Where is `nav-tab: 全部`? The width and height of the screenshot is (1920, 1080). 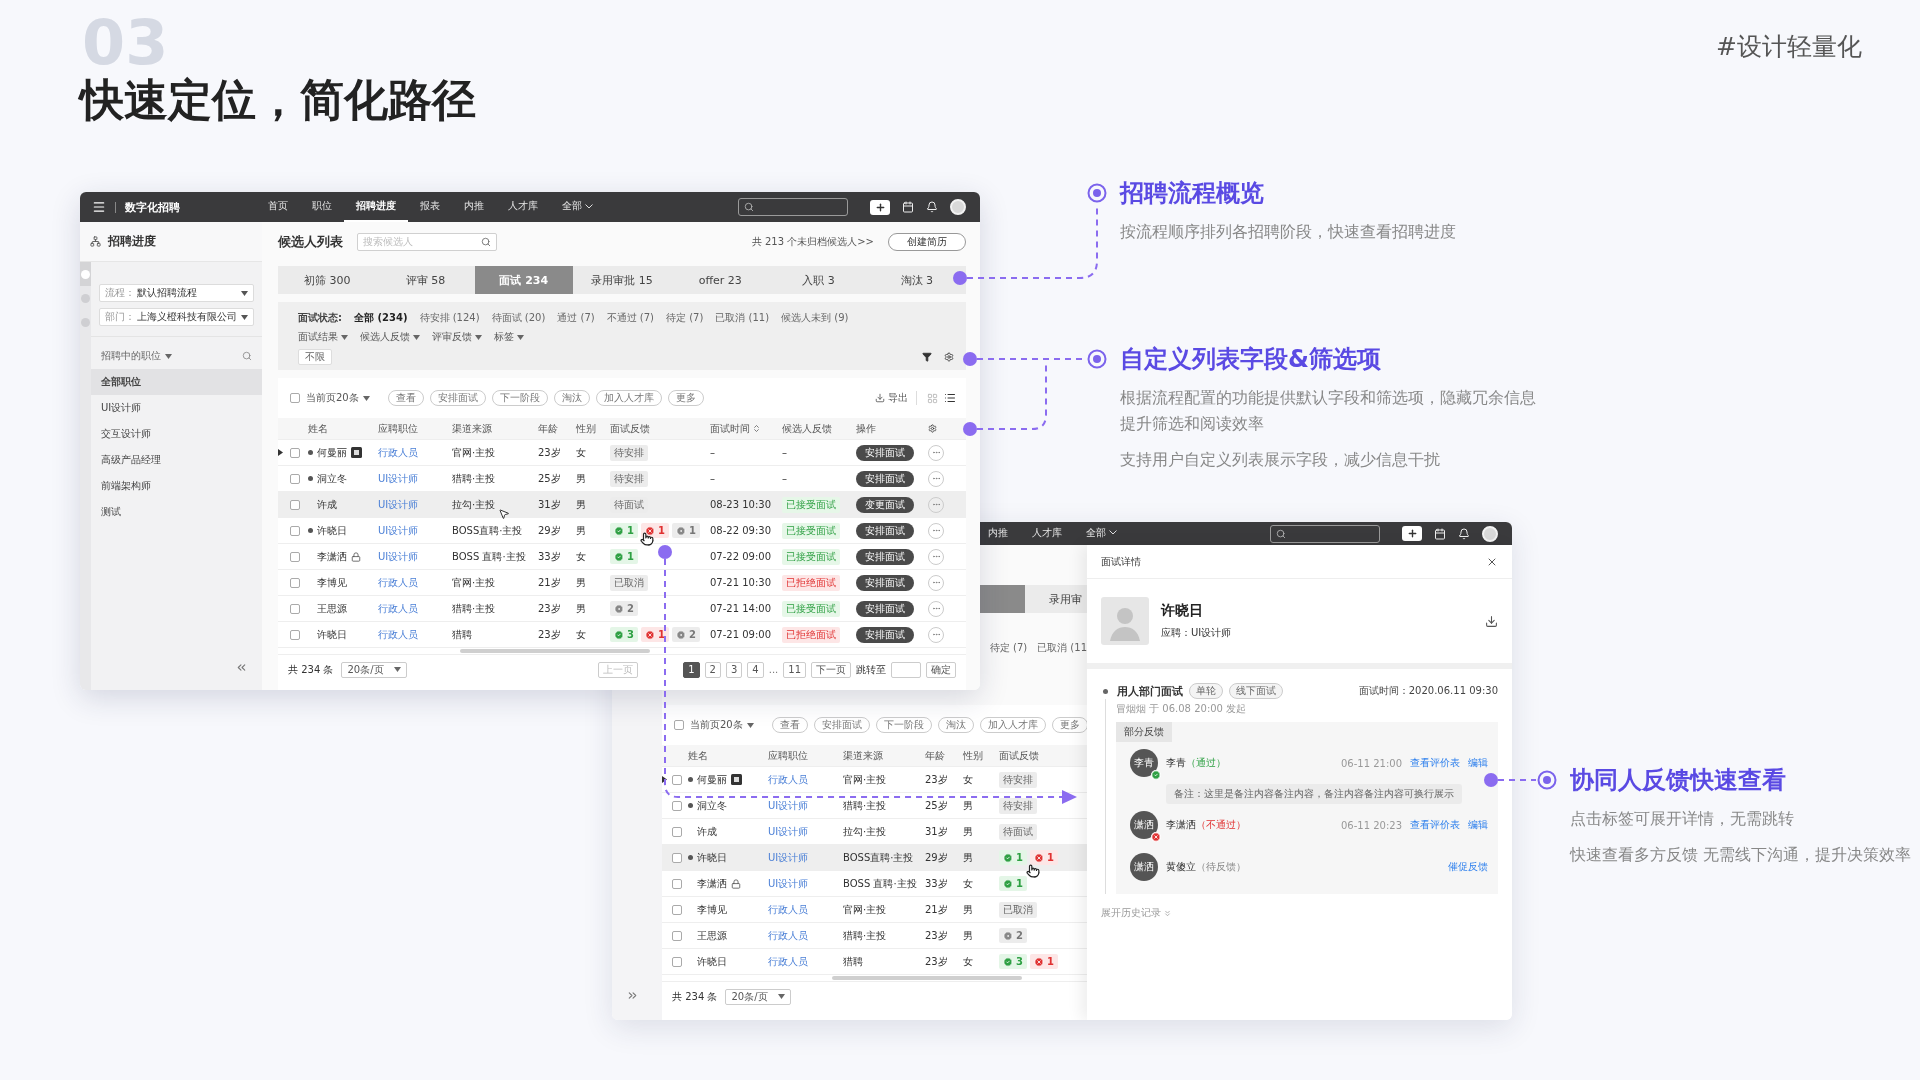 nav-tab: 全部 is located at coordinates (577, 207).